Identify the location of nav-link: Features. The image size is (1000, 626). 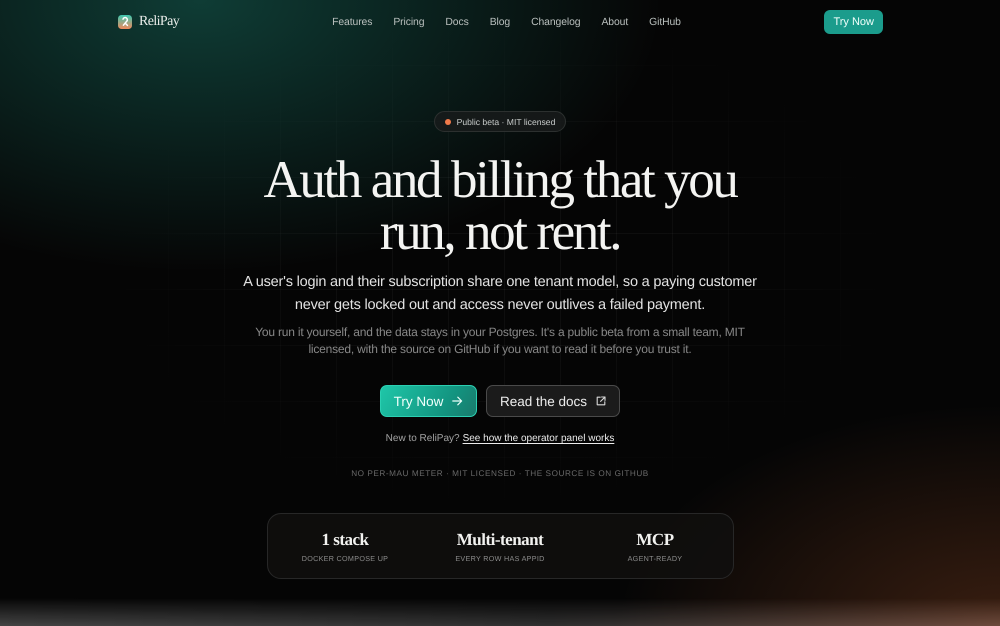
(352, 22).